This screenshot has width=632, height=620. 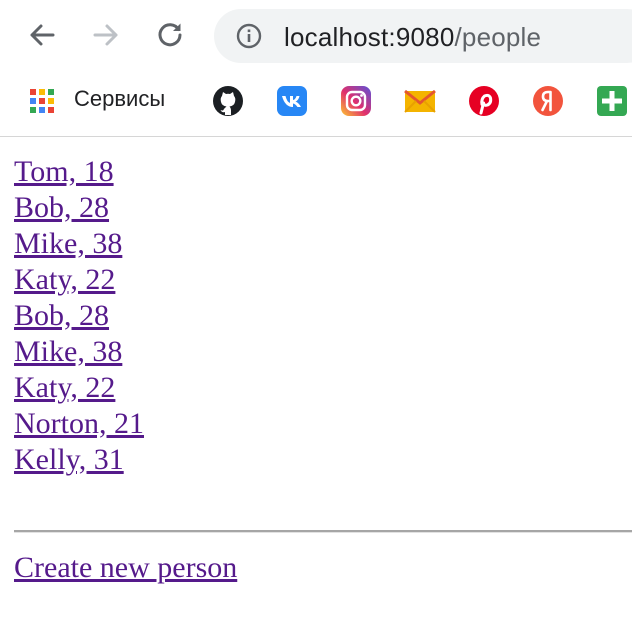 I want to click on vk-icon, so click(x=292, y=101).